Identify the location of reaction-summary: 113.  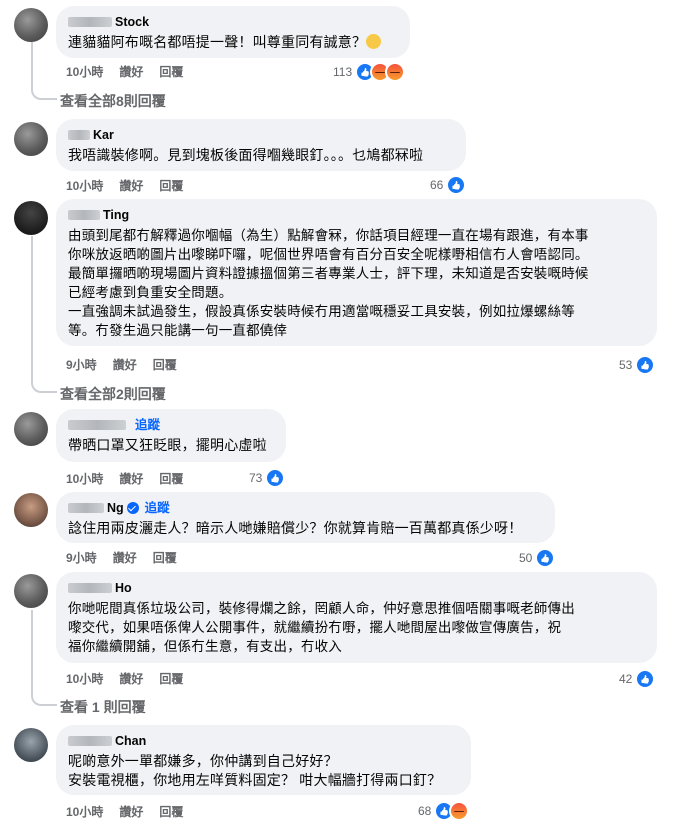
(369, 72).